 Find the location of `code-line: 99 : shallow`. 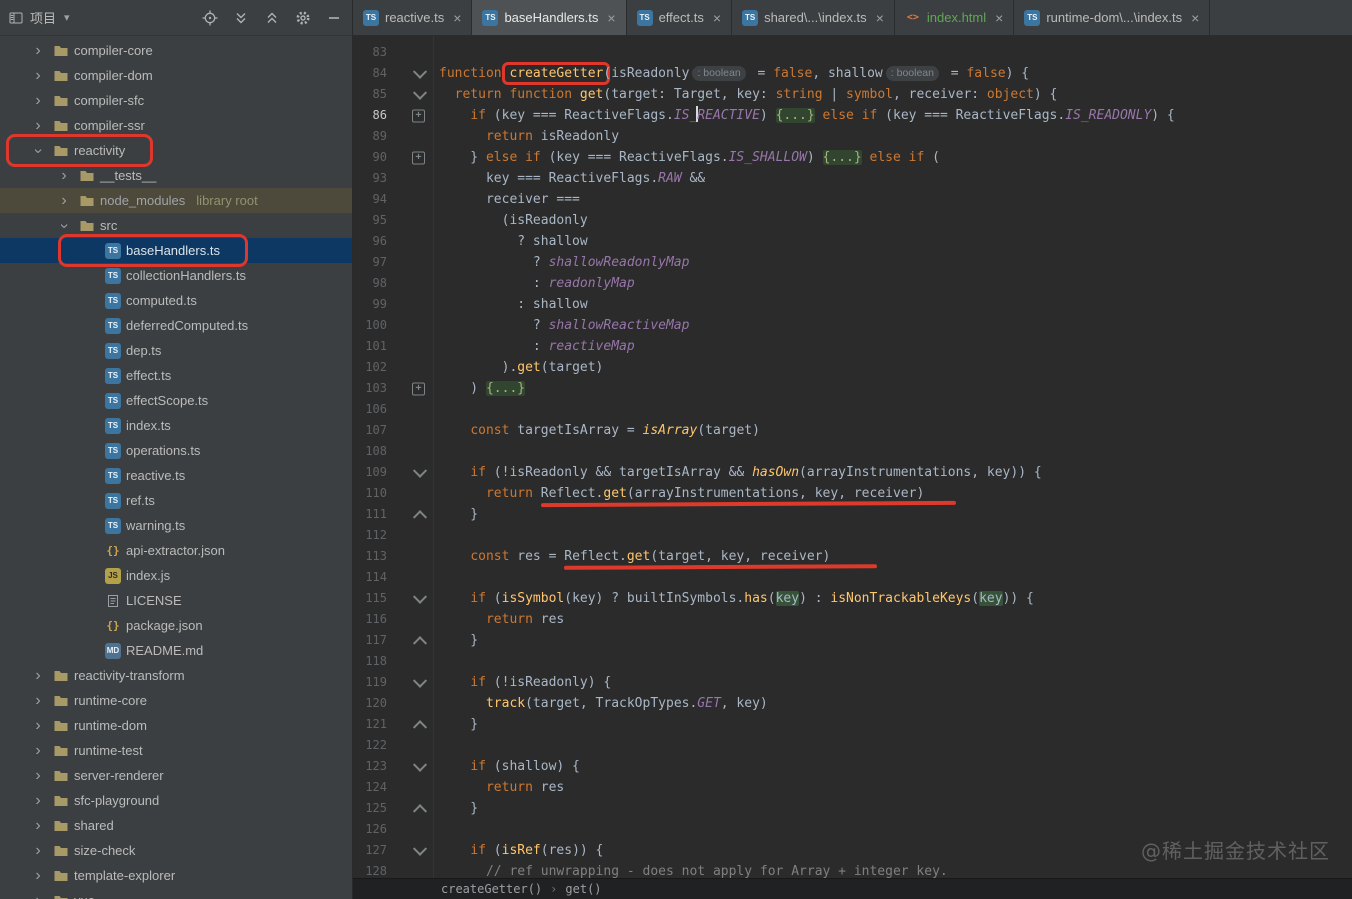

code-line: 99 : shallow is located at coordinates (852, 304).